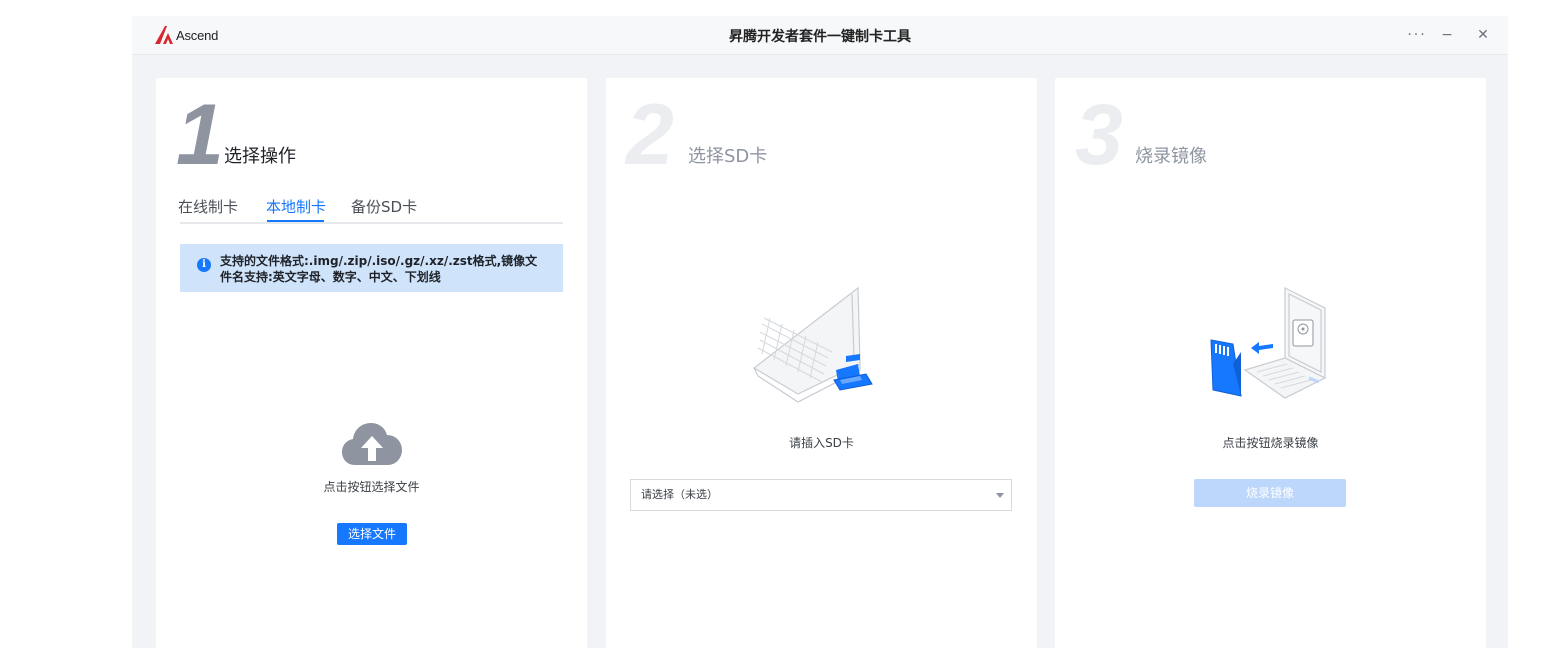  Describe the element at coordinates (1483, 35) in the screenshot. I see `close-icon: ✕` at that location.